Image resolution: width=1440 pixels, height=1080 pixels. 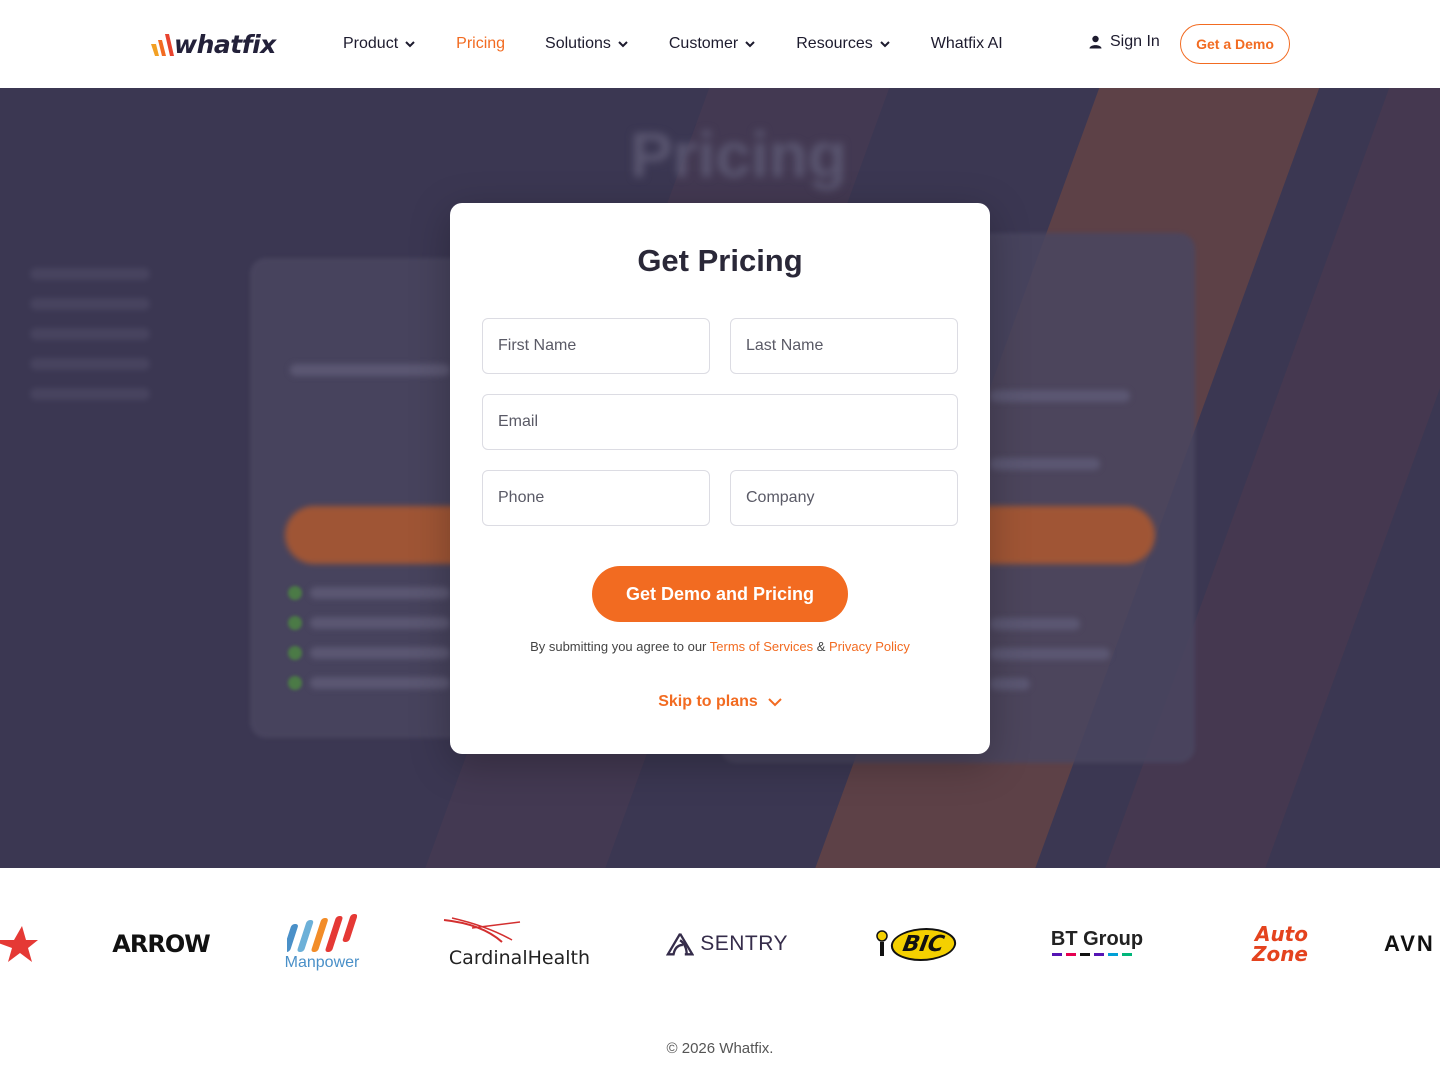 I want to click on autozone-logo: Auto Zone, so click(x=1267, y=944).